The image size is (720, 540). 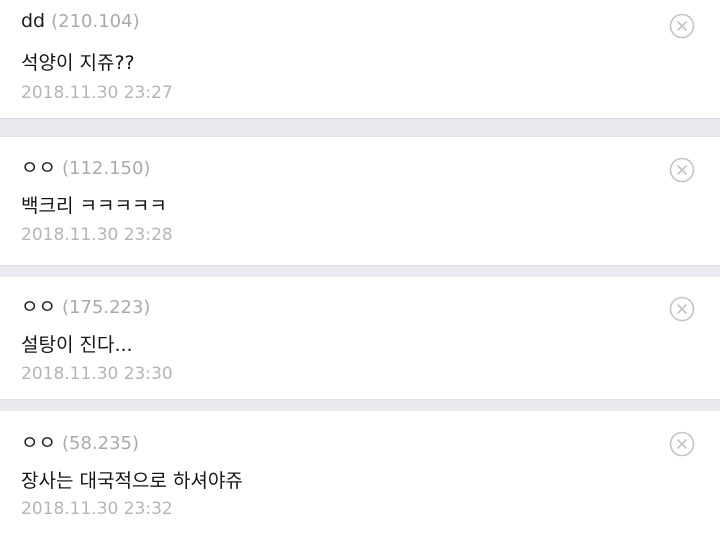 I want to click on comment-meta: dd (210.104), so click(x=80, y=21).